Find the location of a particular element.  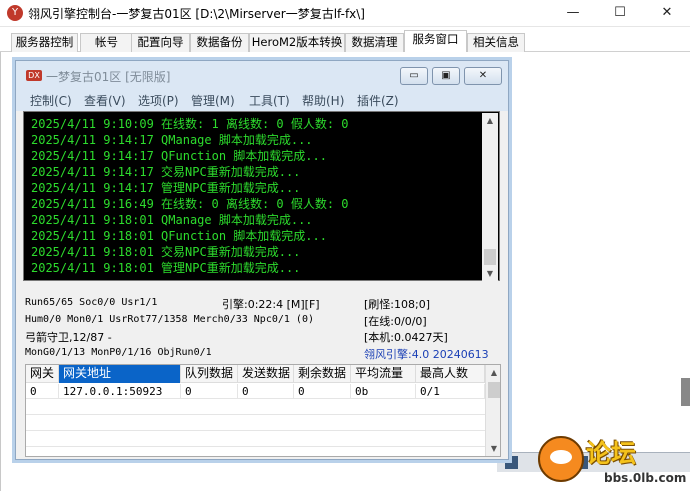

menu-manage: 管理(M) is located at coordinates (213, 100).